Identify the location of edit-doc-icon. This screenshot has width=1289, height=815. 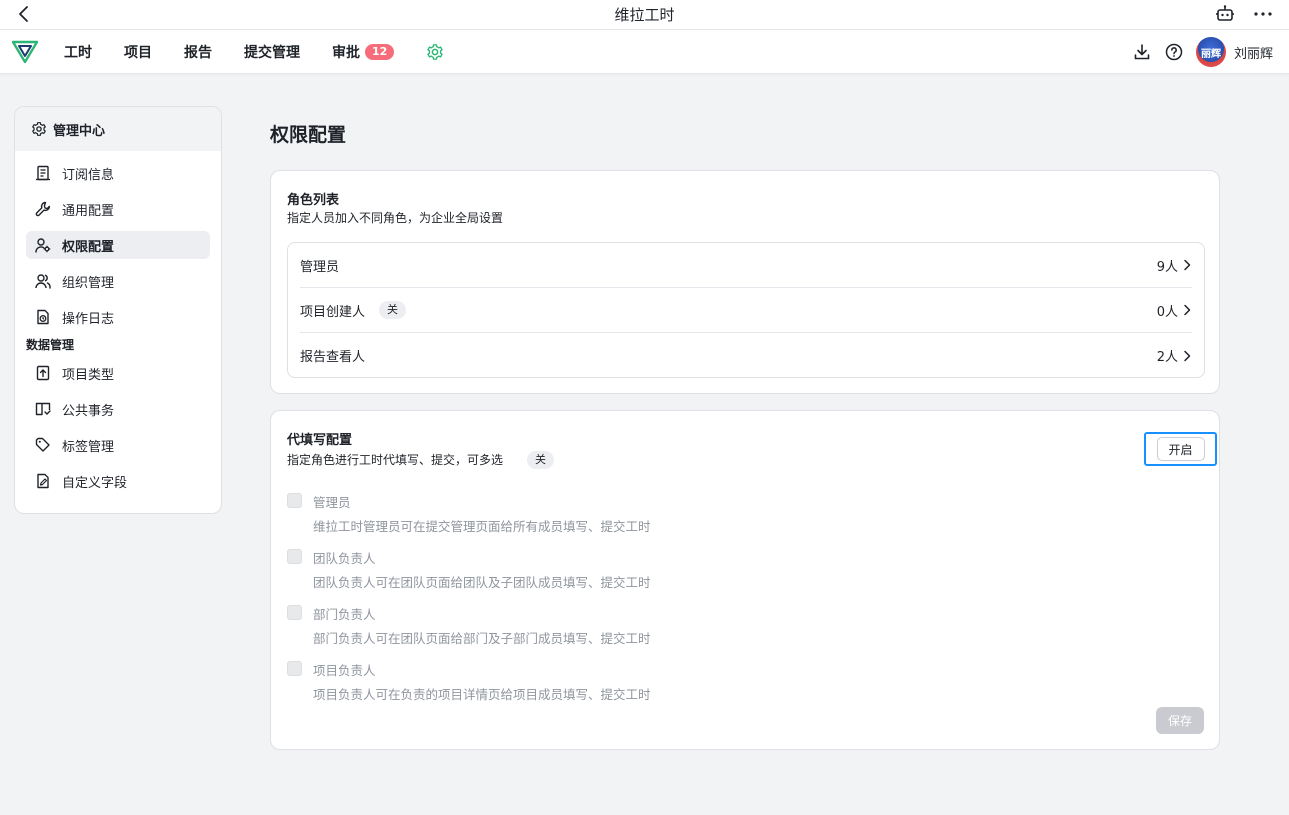
(43, 481).